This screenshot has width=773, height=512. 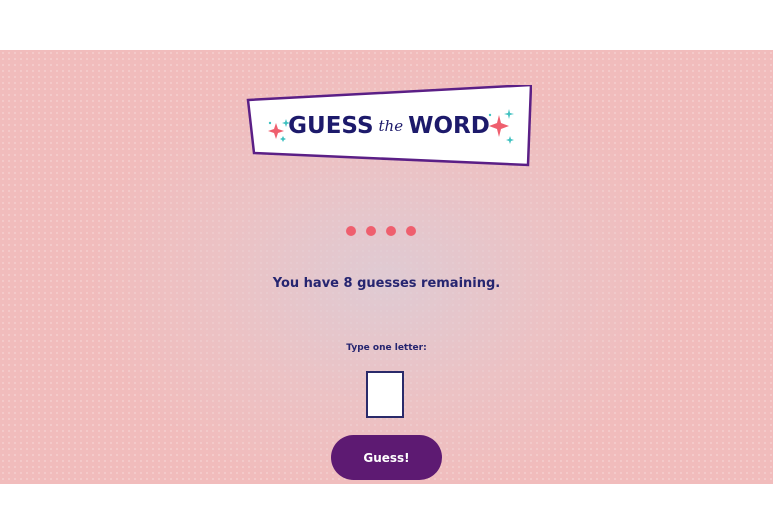 I want to click on hidden-word-blanks, so click(x=386, y=232).